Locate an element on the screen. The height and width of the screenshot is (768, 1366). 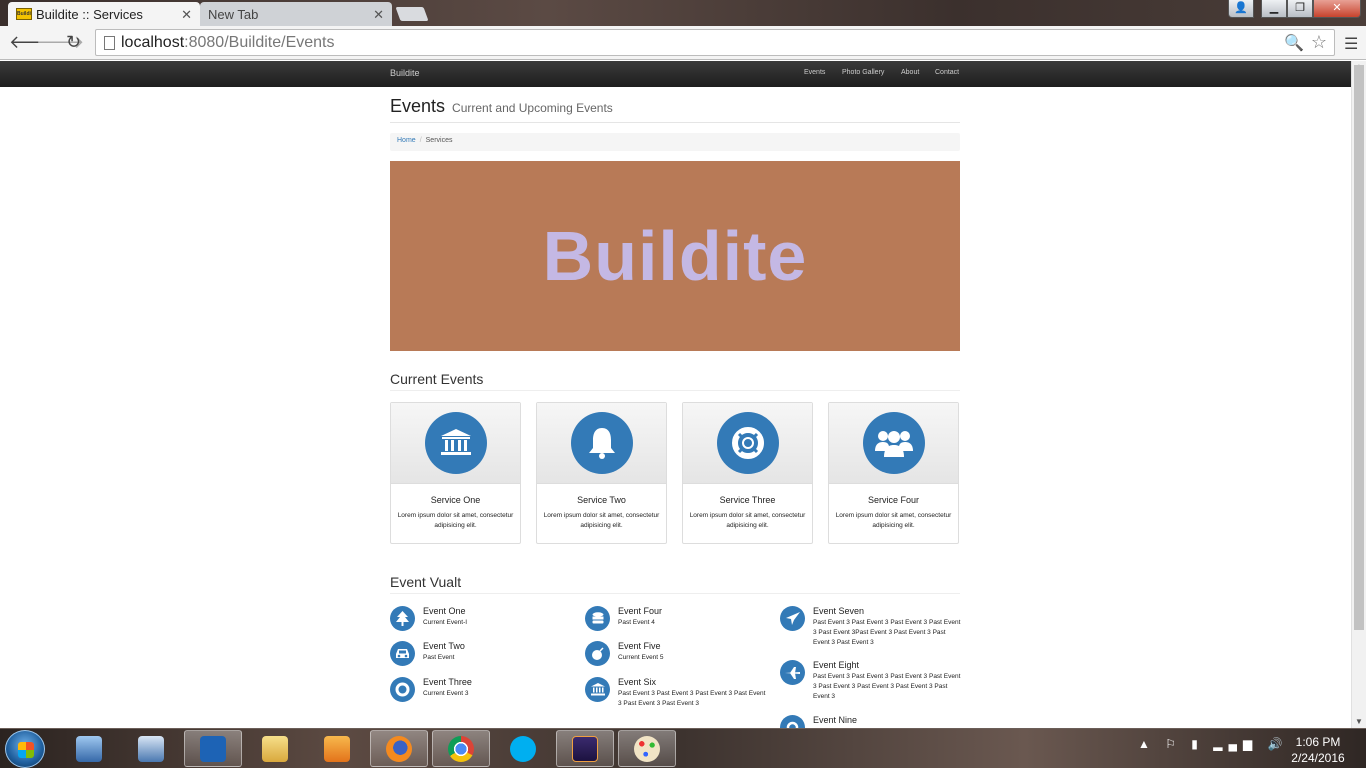
database-icon is located at coordinates (597, 618).